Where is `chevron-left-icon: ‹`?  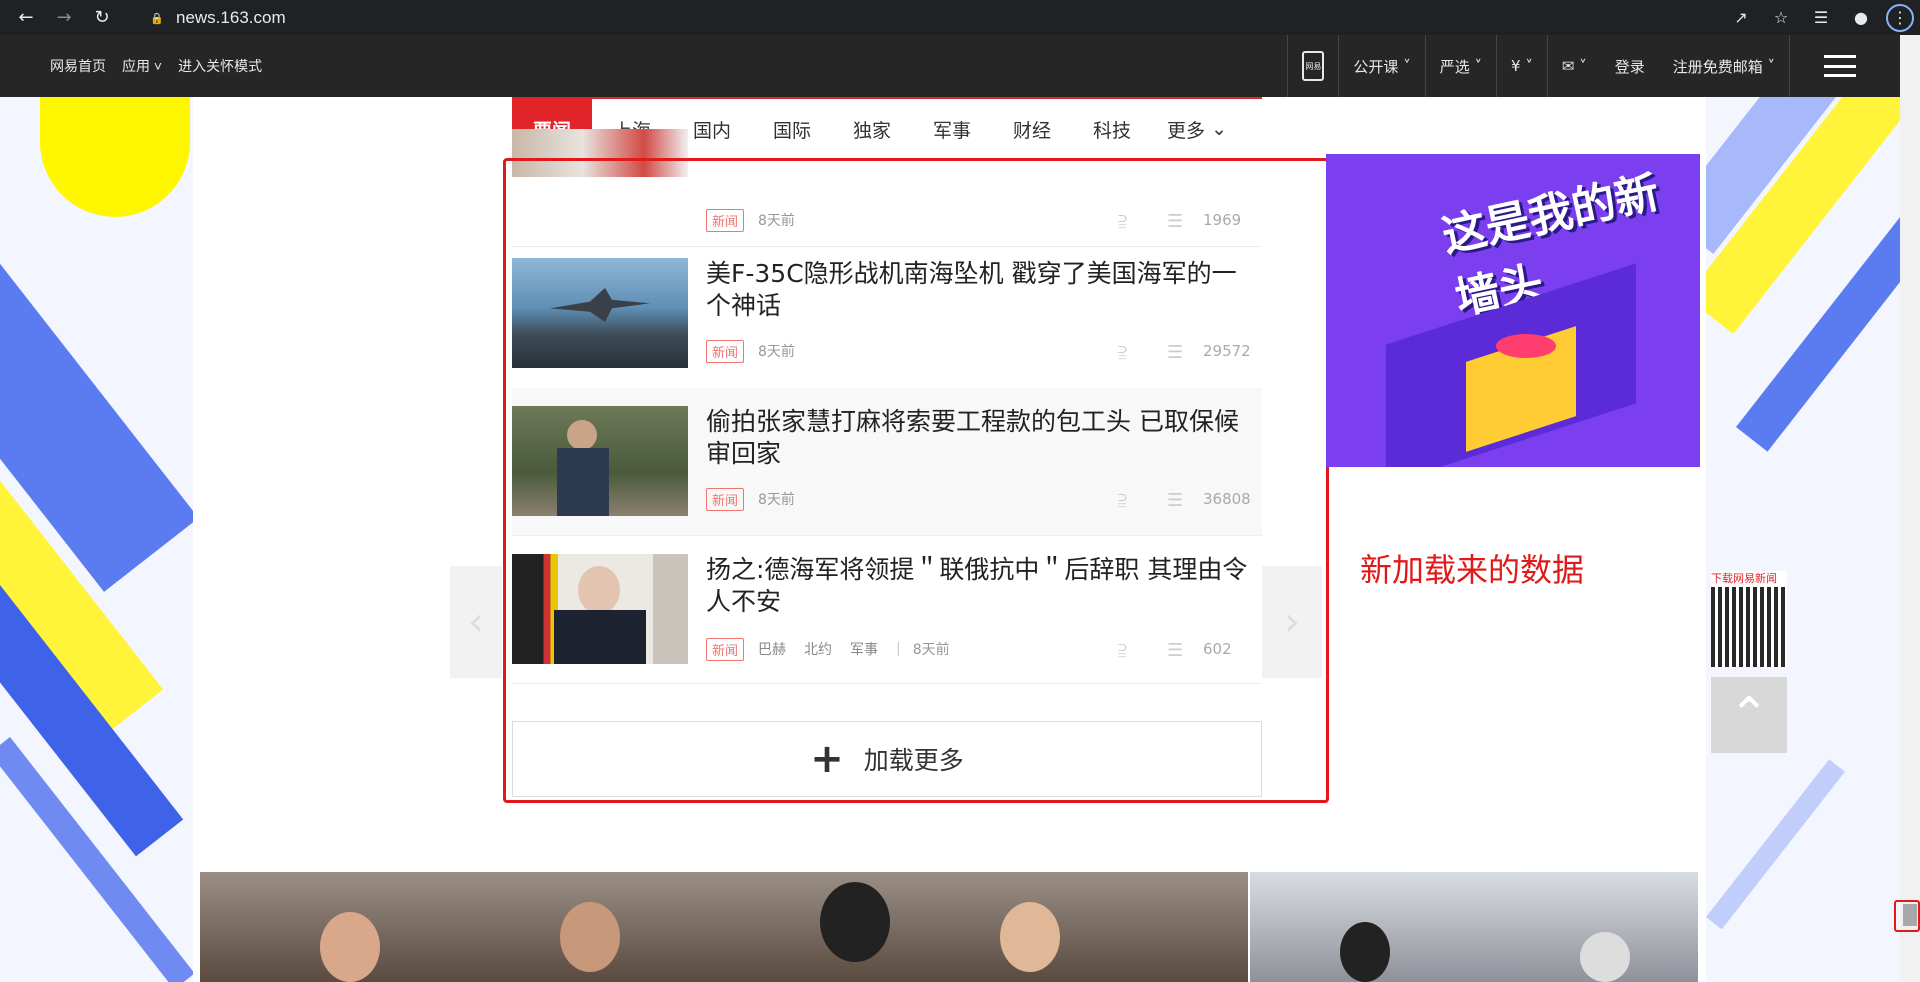 chevron-left-icon: ‹ is located at coordinates (476, 622).